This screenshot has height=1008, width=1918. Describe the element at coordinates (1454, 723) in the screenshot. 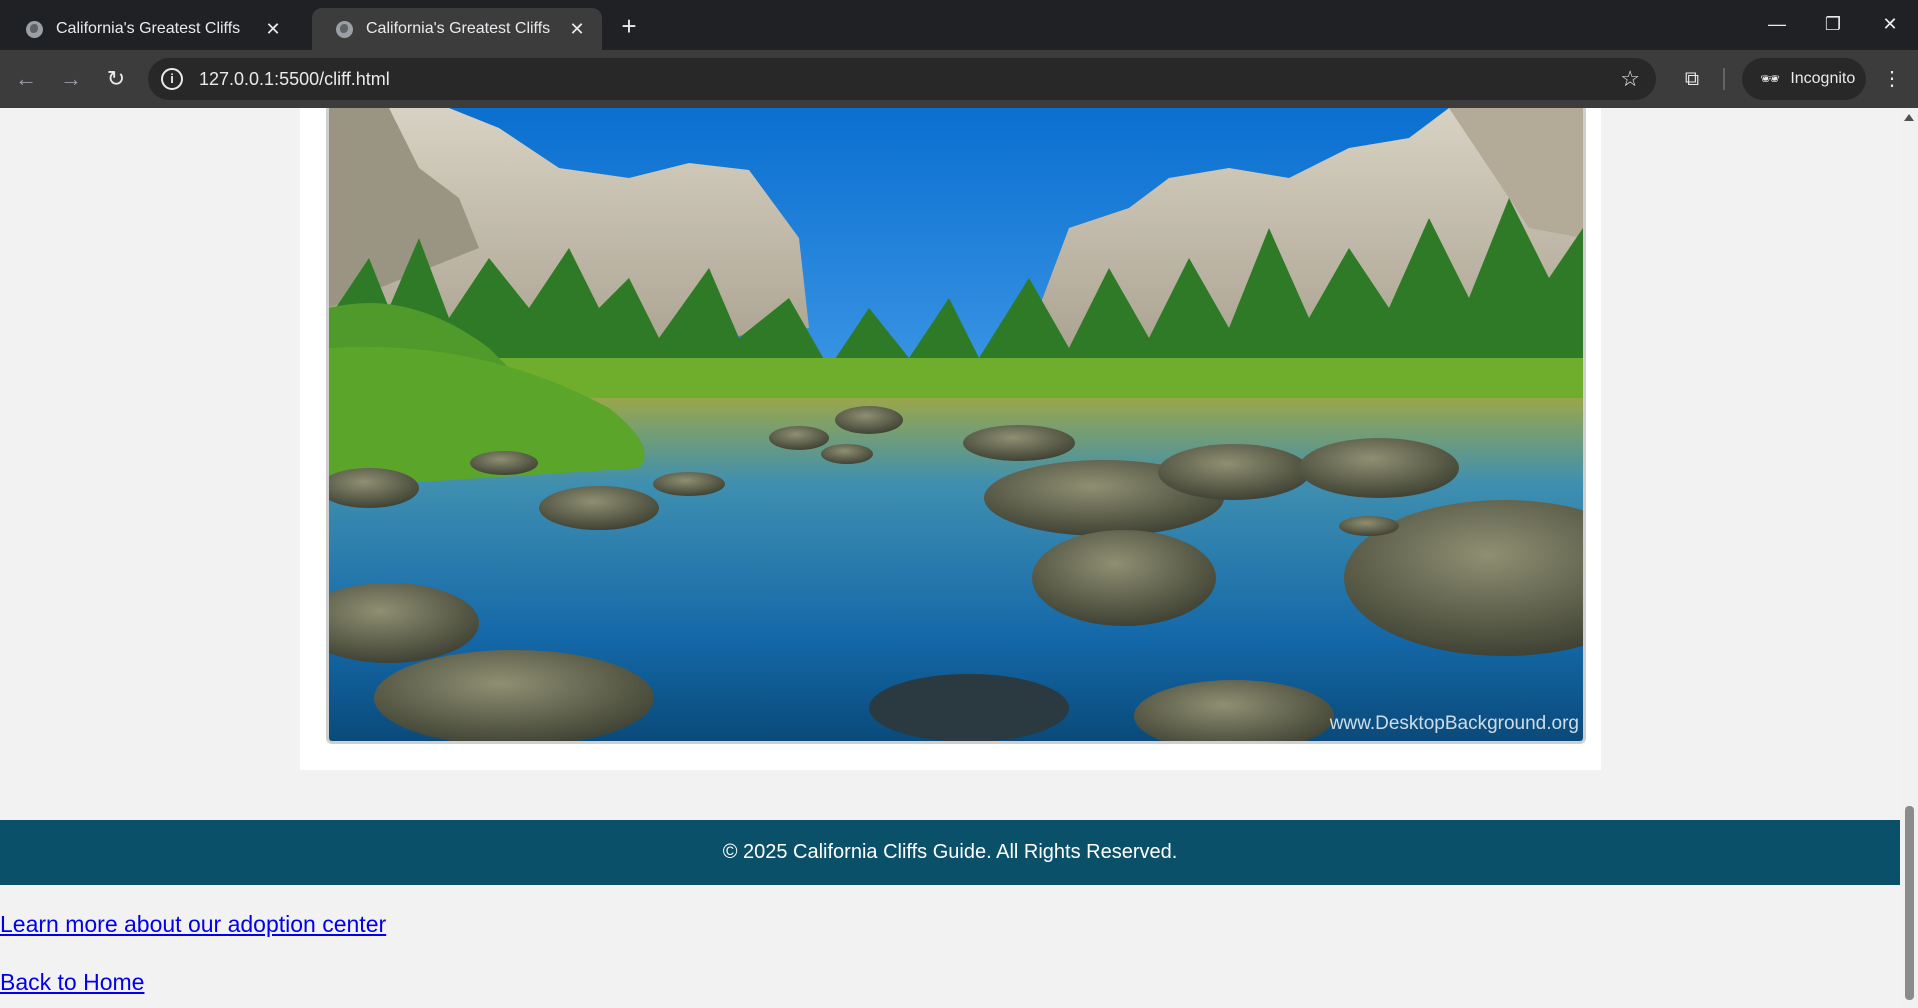

I see `image-watermark: www.DesktopBackground.org` at that location.